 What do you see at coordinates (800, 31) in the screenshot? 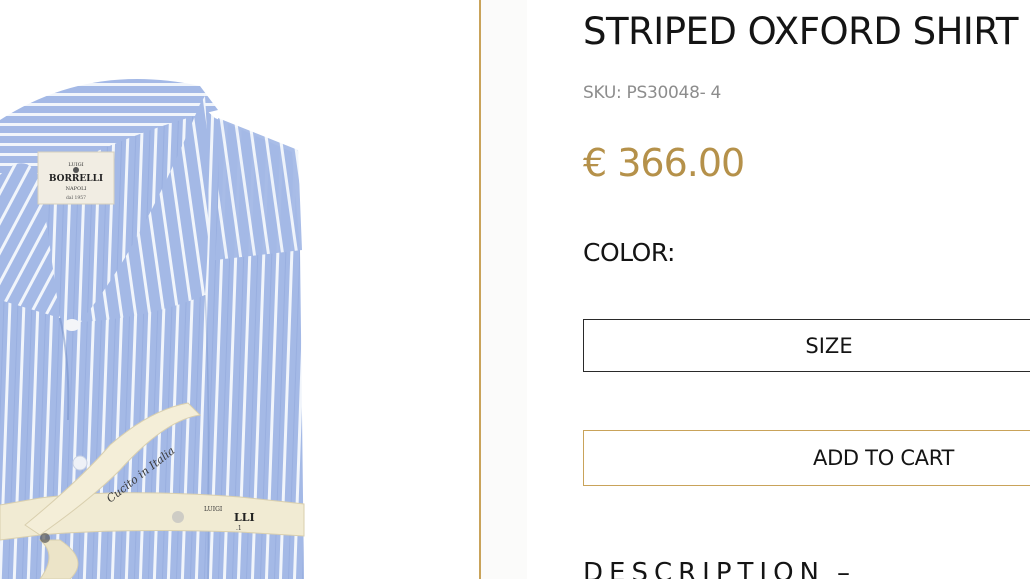
I see `product-title: STRIPED OXFORD SHIRT` at bounding box center [800, 31].